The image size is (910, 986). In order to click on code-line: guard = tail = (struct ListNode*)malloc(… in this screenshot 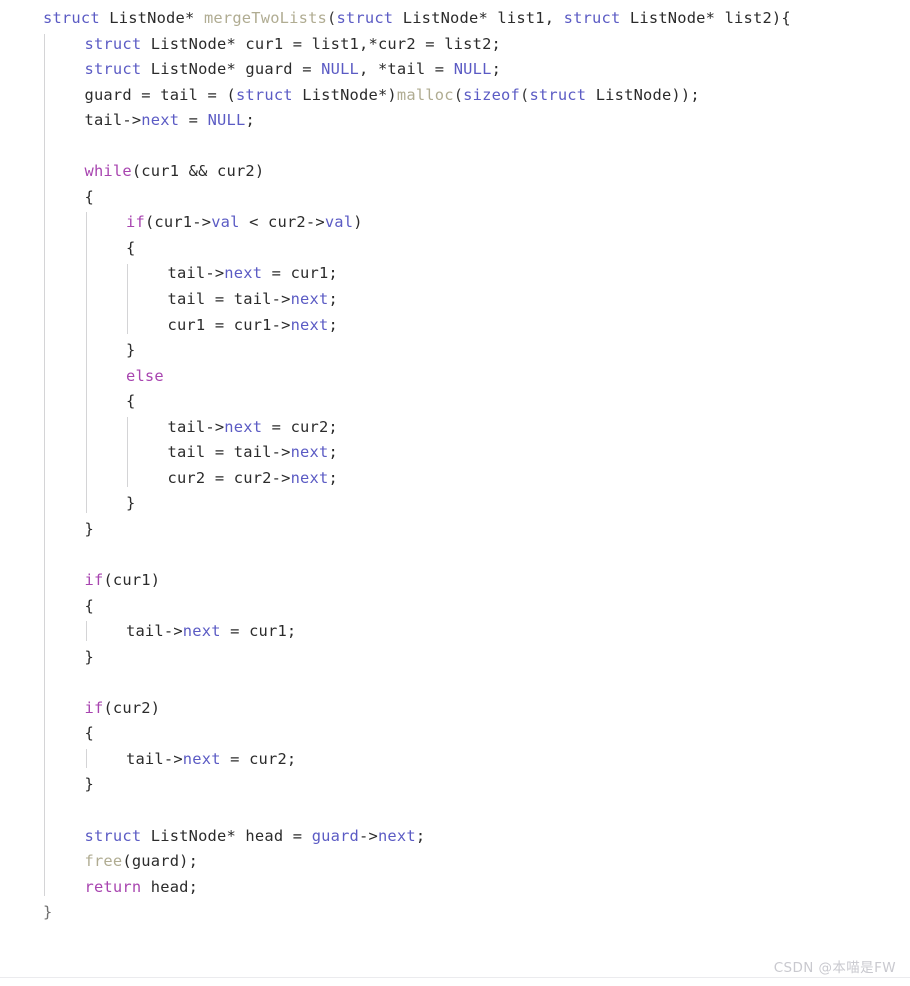, I will do `click(455, 96)`.